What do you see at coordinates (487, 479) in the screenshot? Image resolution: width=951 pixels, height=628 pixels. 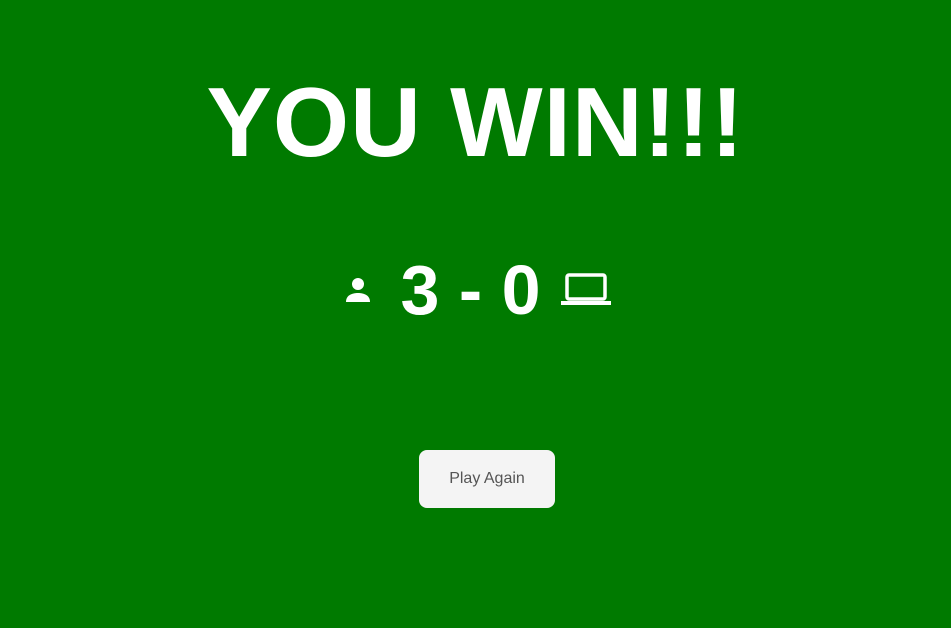 I see `play-again-button: Play Again` at bounding box center [487, 479].